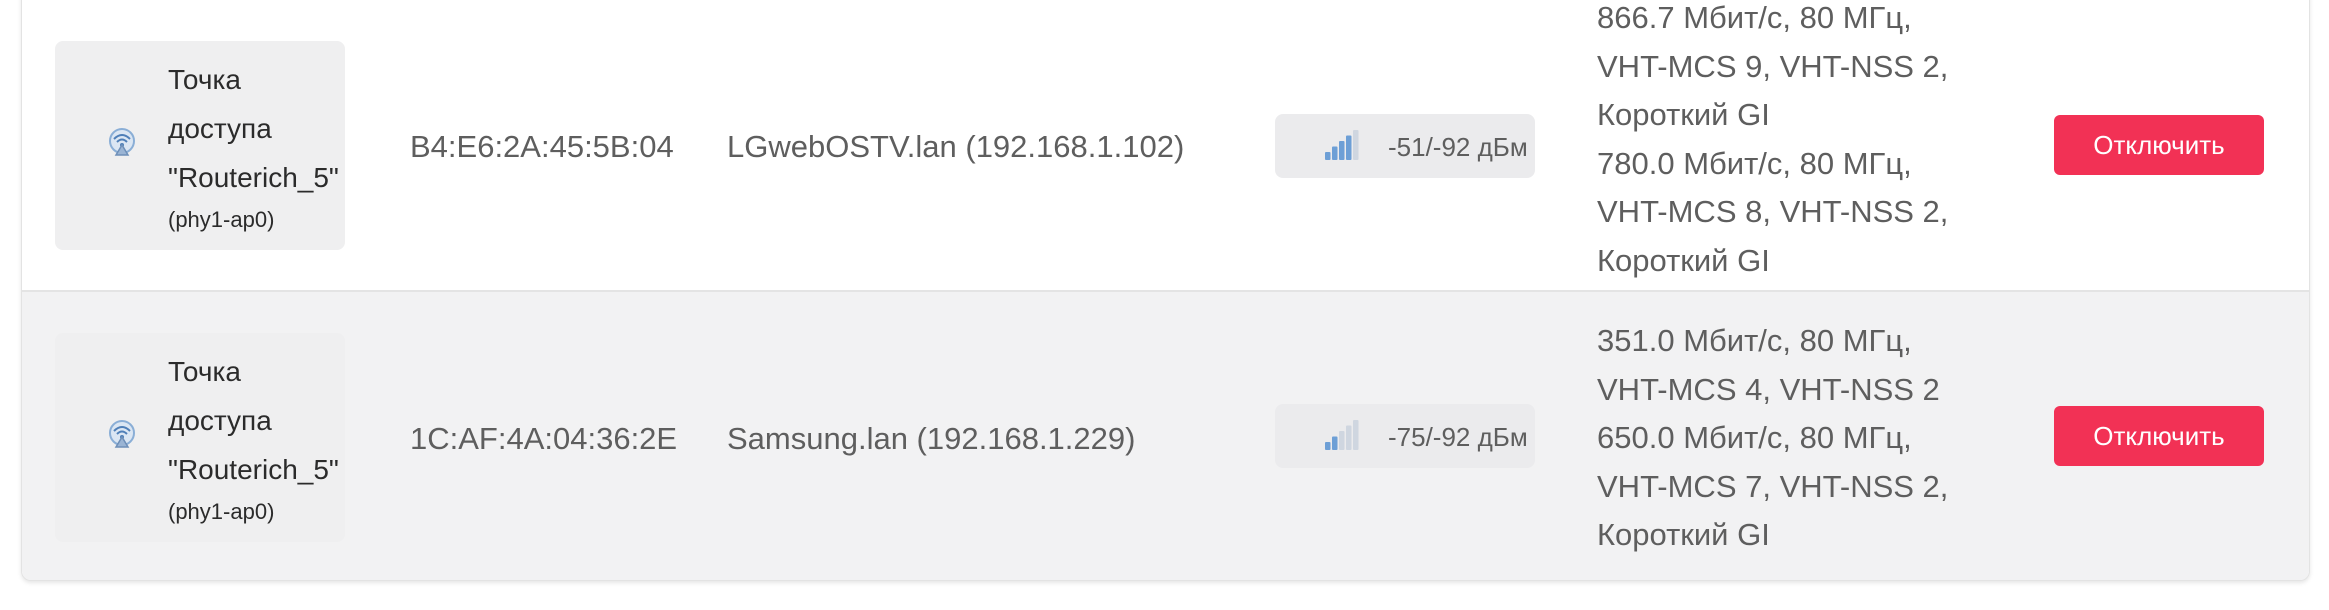 The height and width of the screenshot is (610, 2329). I want to click on rx-rate-line: 866.7 Мбит/с, 80 МГц,, so click(1754, 17).